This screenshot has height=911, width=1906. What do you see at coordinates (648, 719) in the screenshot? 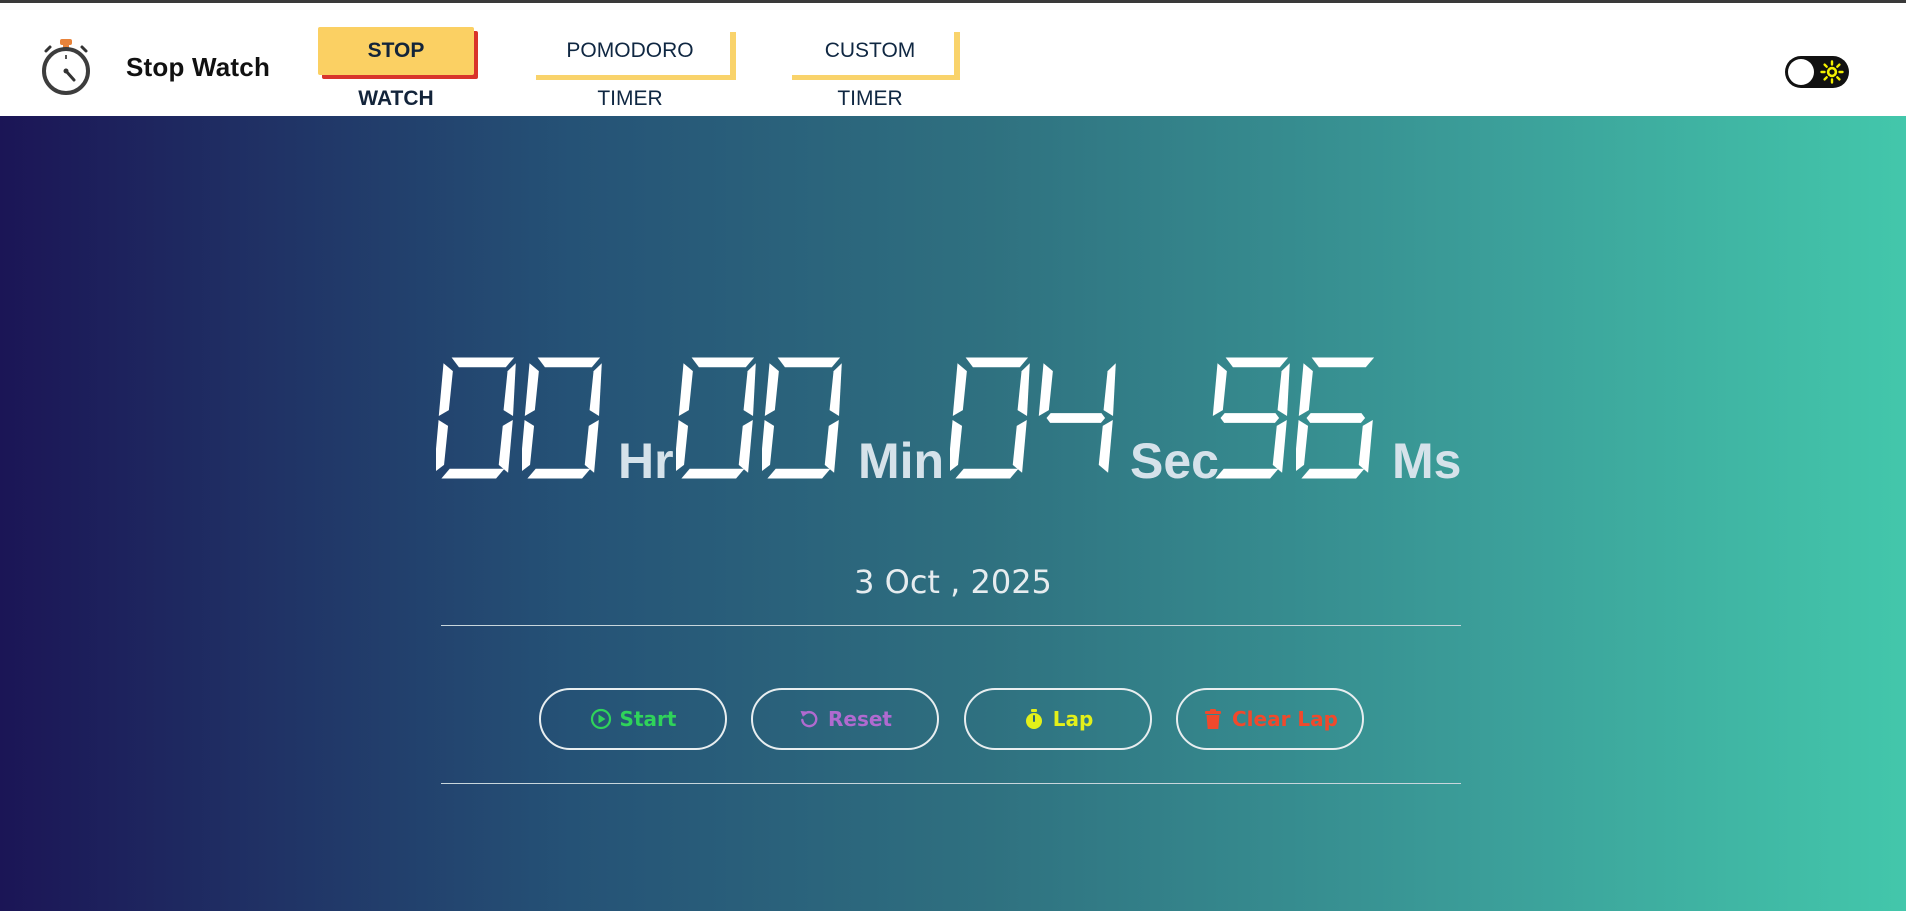
I see `start-label: Start` at bounding box center [648, 719].